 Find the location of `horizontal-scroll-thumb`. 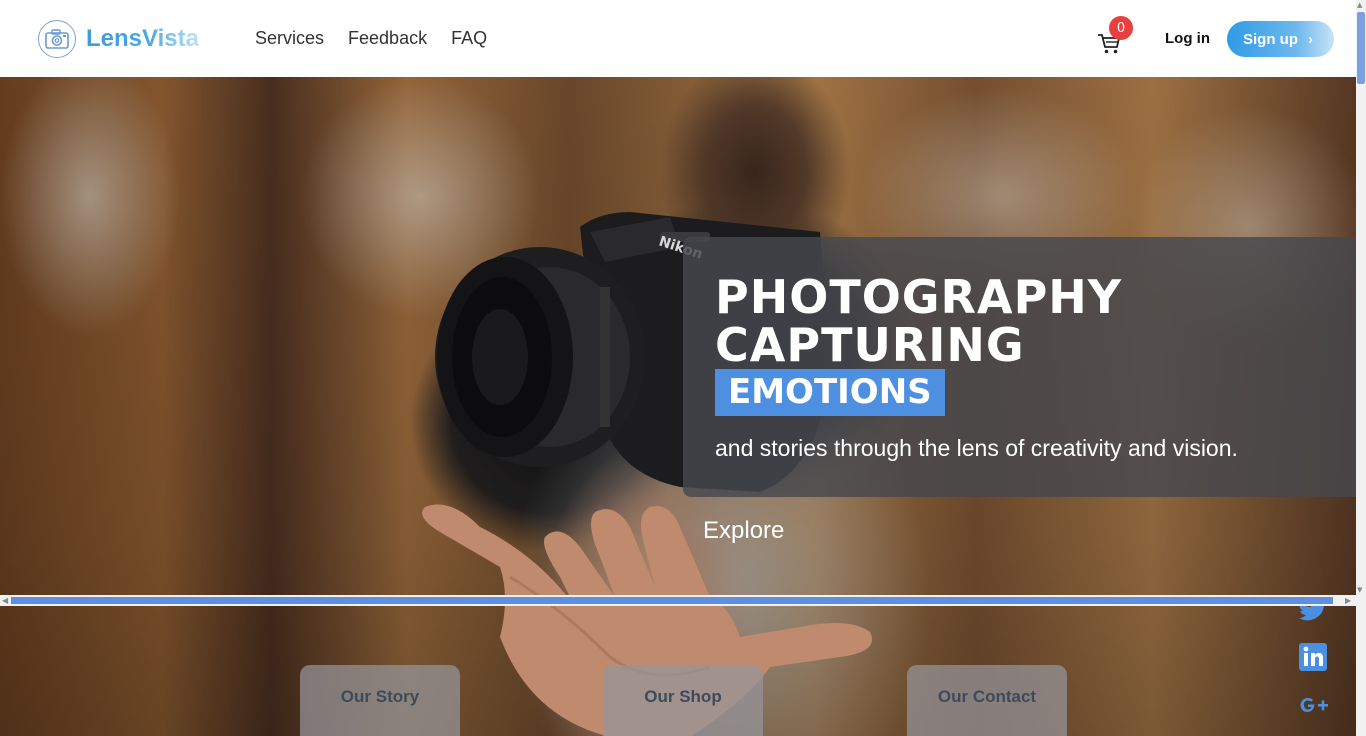

horizontal-scroll-thumb is located at coordinates (672, 600).